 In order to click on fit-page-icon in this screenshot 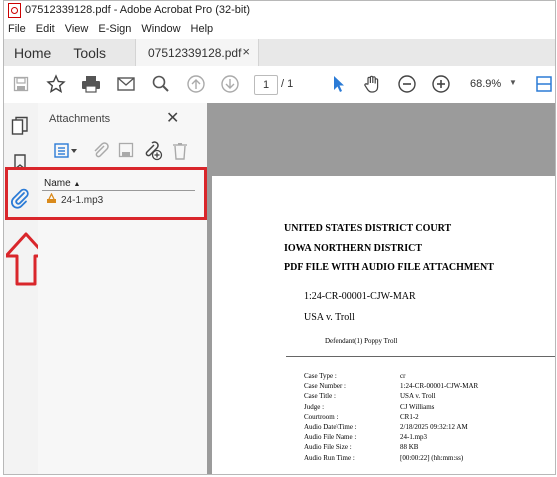, I will do `click(544, 84)`.